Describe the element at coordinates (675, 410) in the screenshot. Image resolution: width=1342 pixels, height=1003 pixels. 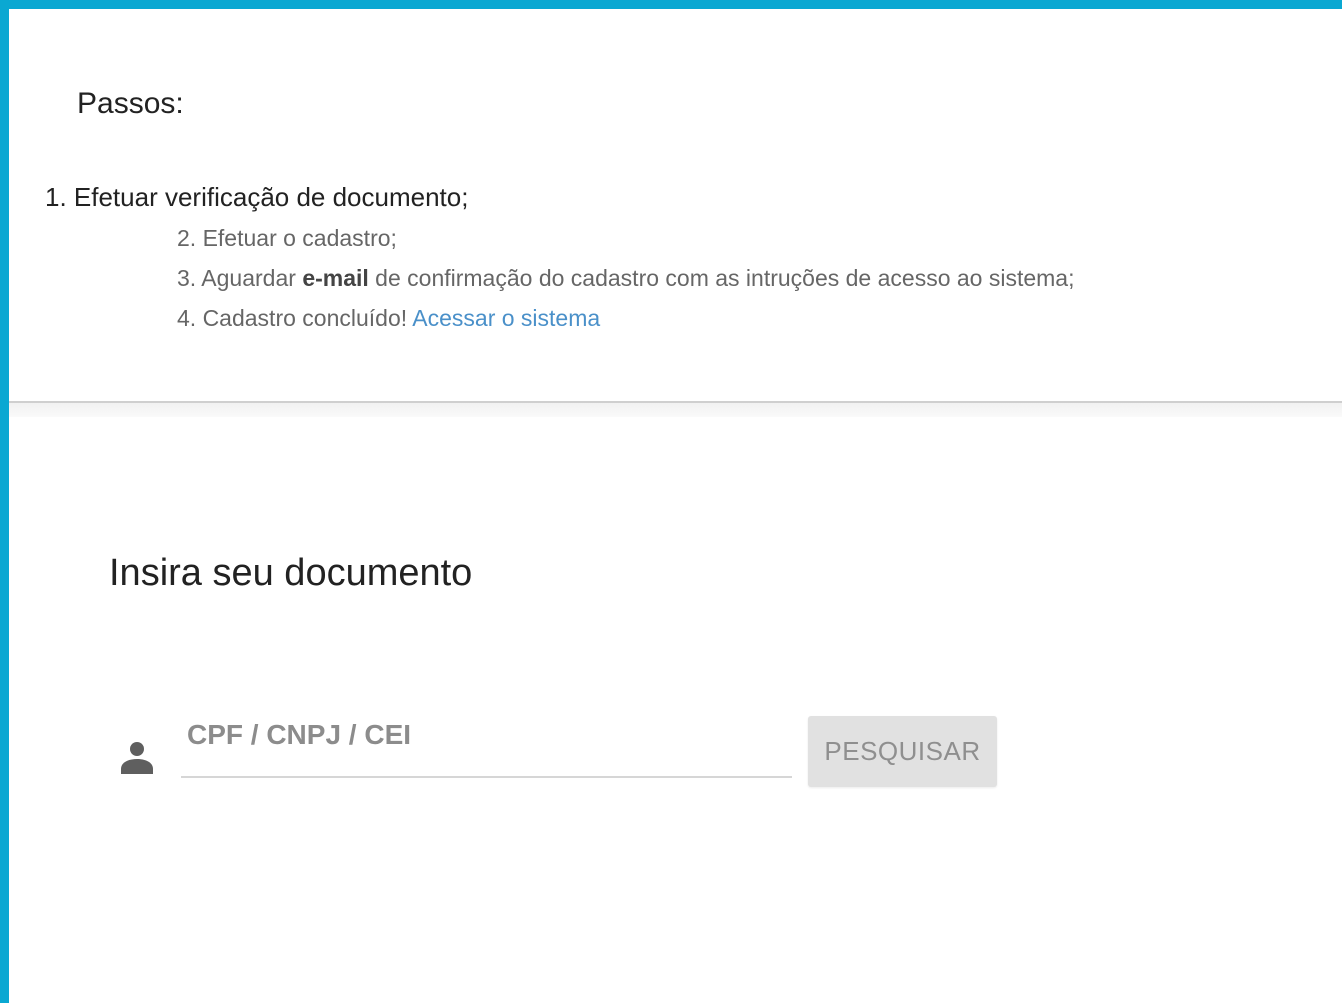
I see `section-divider-shadow` at that location.